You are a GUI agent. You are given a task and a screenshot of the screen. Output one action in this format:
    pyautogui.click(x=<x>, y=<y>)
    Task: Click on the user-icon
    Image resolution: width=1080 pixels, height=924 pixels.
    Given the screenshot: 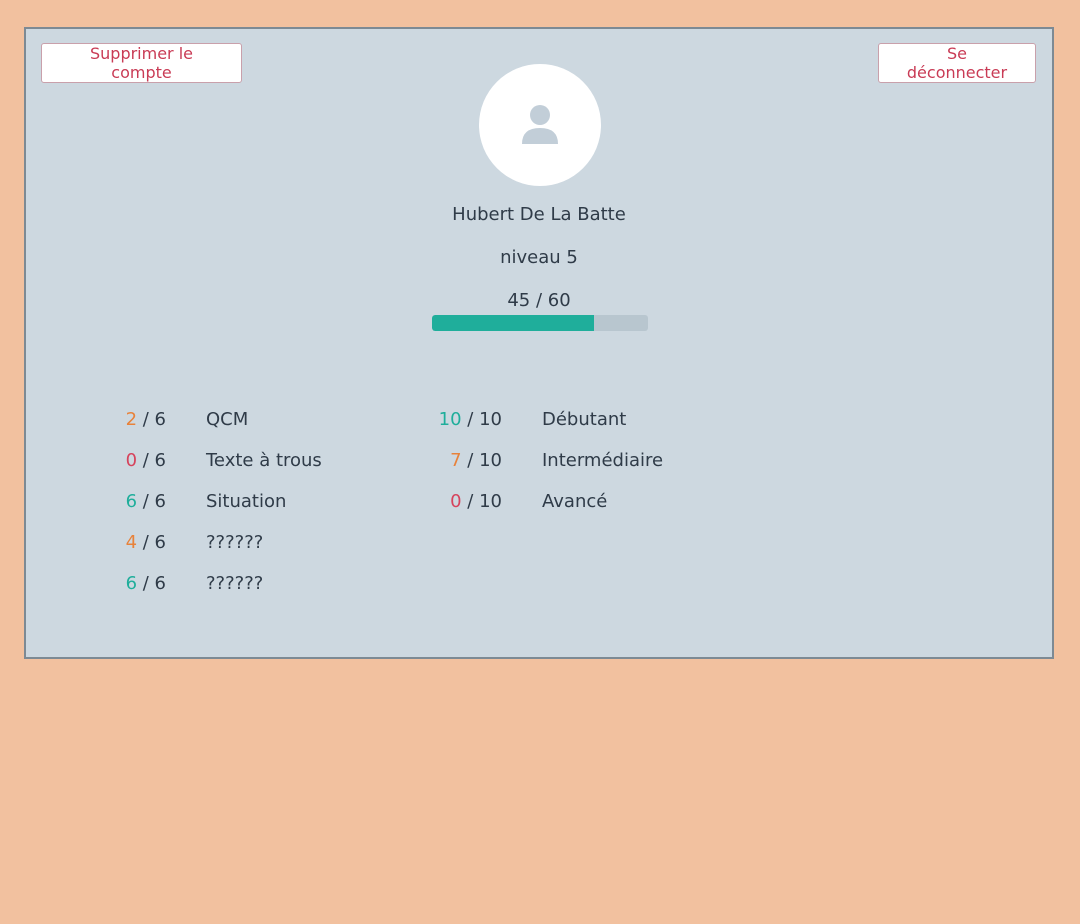 What is the action you would take?
    pyautogui.click(x=540, y=124)
    